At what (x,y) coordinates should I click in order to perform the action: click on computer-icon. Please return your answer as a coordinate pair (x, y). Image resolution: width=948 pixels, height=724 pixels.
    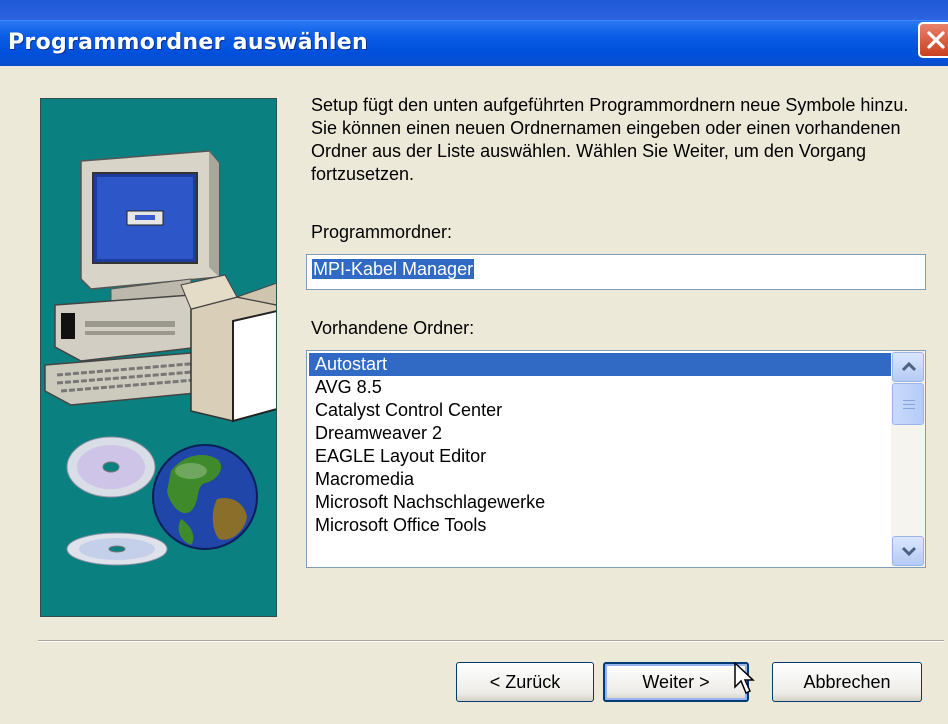
    Looking at the image, I should click on (160, 286).